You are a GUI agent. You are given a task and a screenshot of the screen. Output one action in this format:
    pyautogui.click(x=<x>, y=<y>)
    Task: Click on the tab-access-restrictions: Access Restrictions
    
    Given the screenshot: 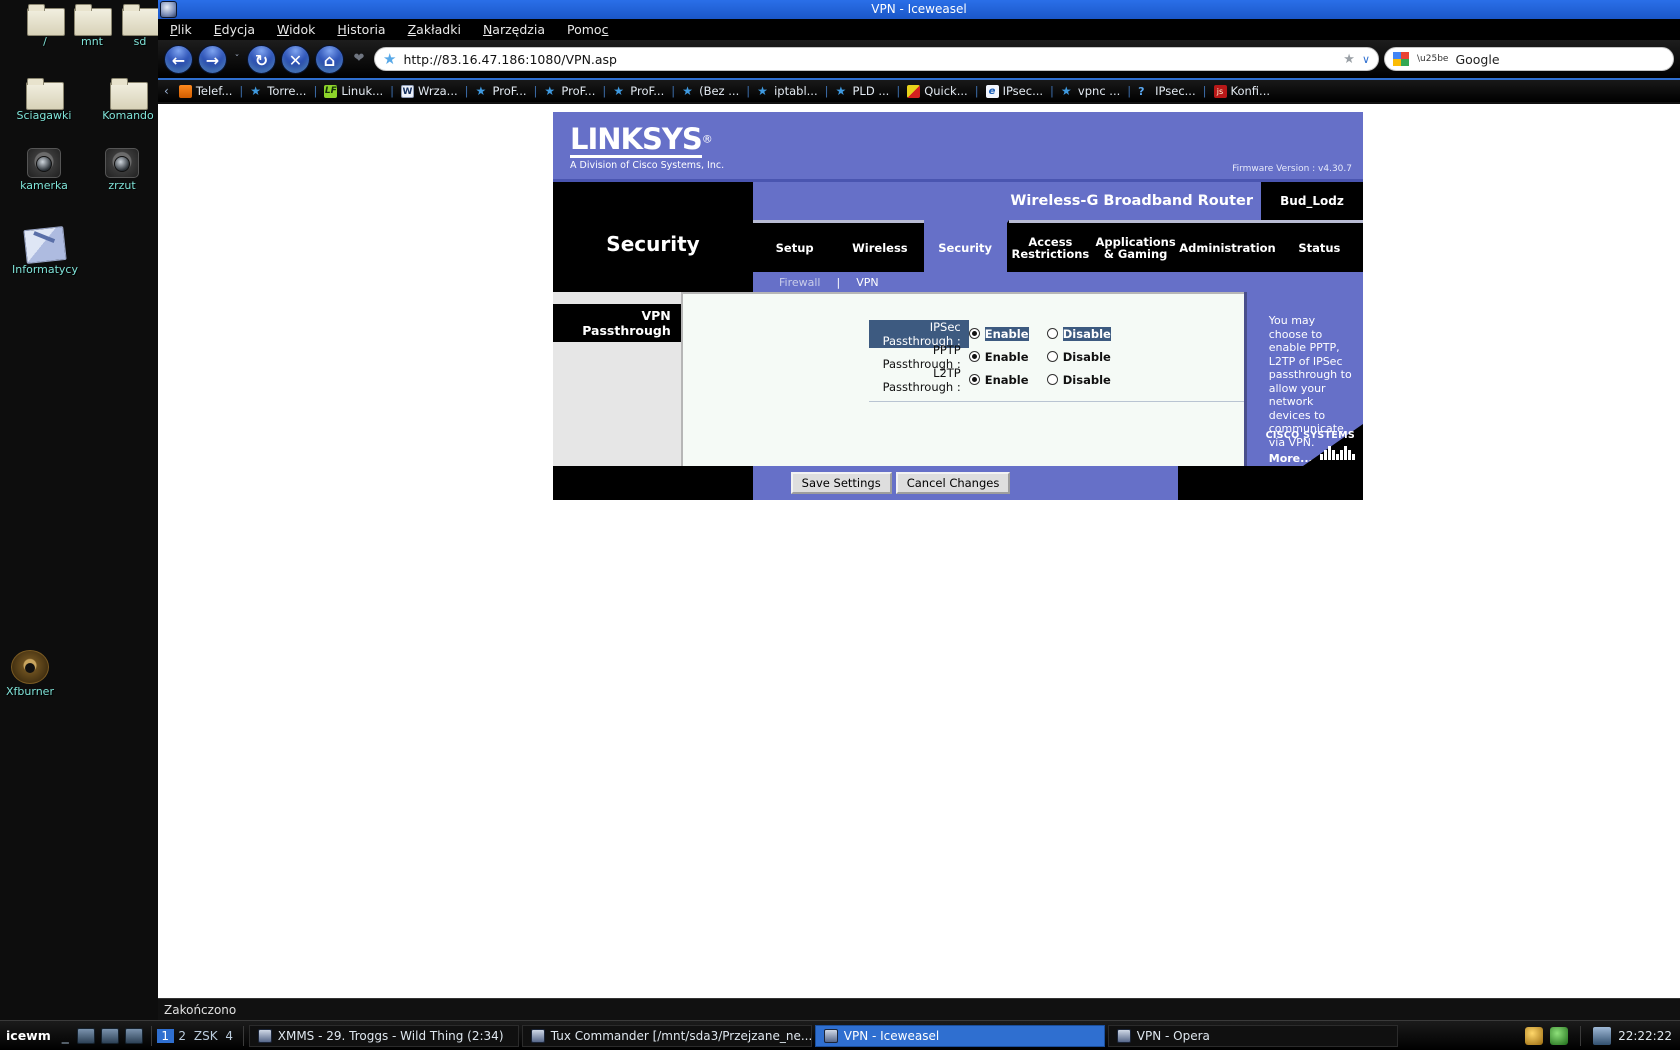 What is the action you would take?
    pyautogui.click(x=1051, y=247)
    